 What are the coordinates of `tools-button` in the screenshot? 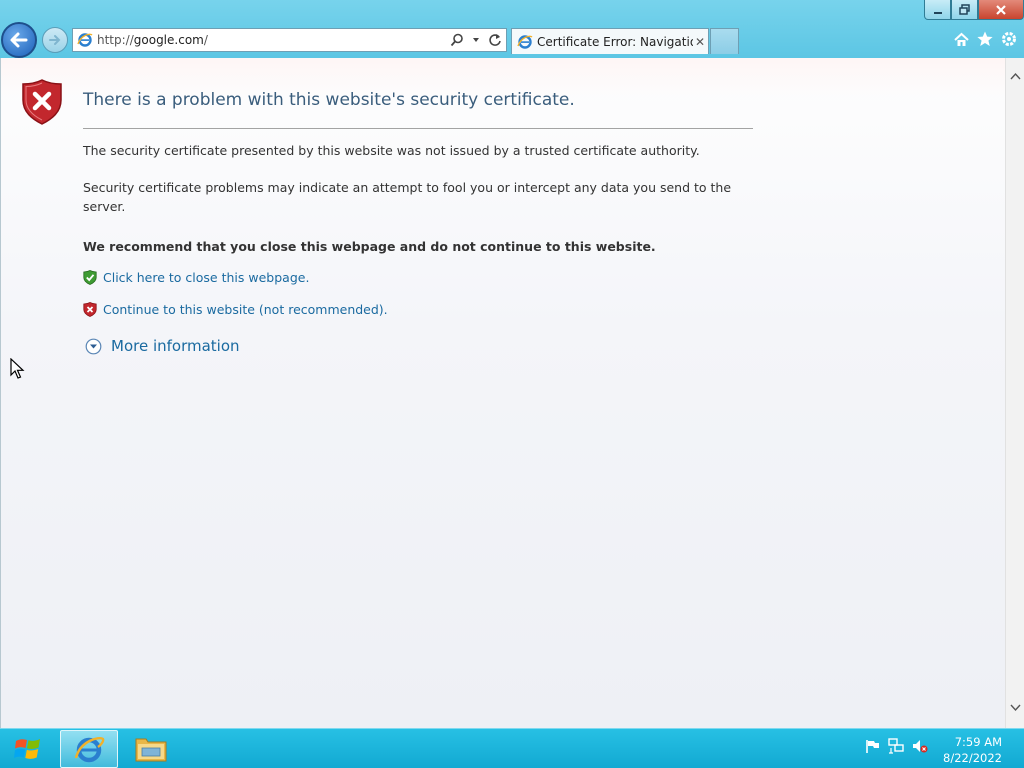 It's located at (1009, 39).